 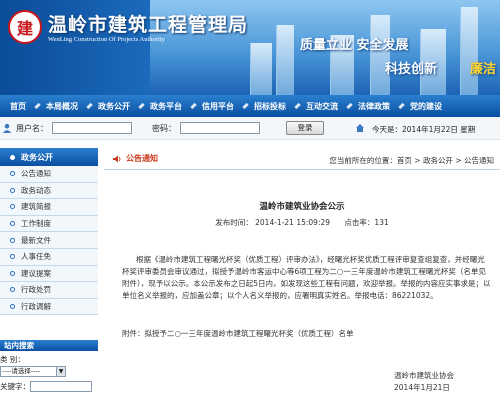 I want to click on sidebar-item-rules: 工作制度, so click(x=49, y=224).